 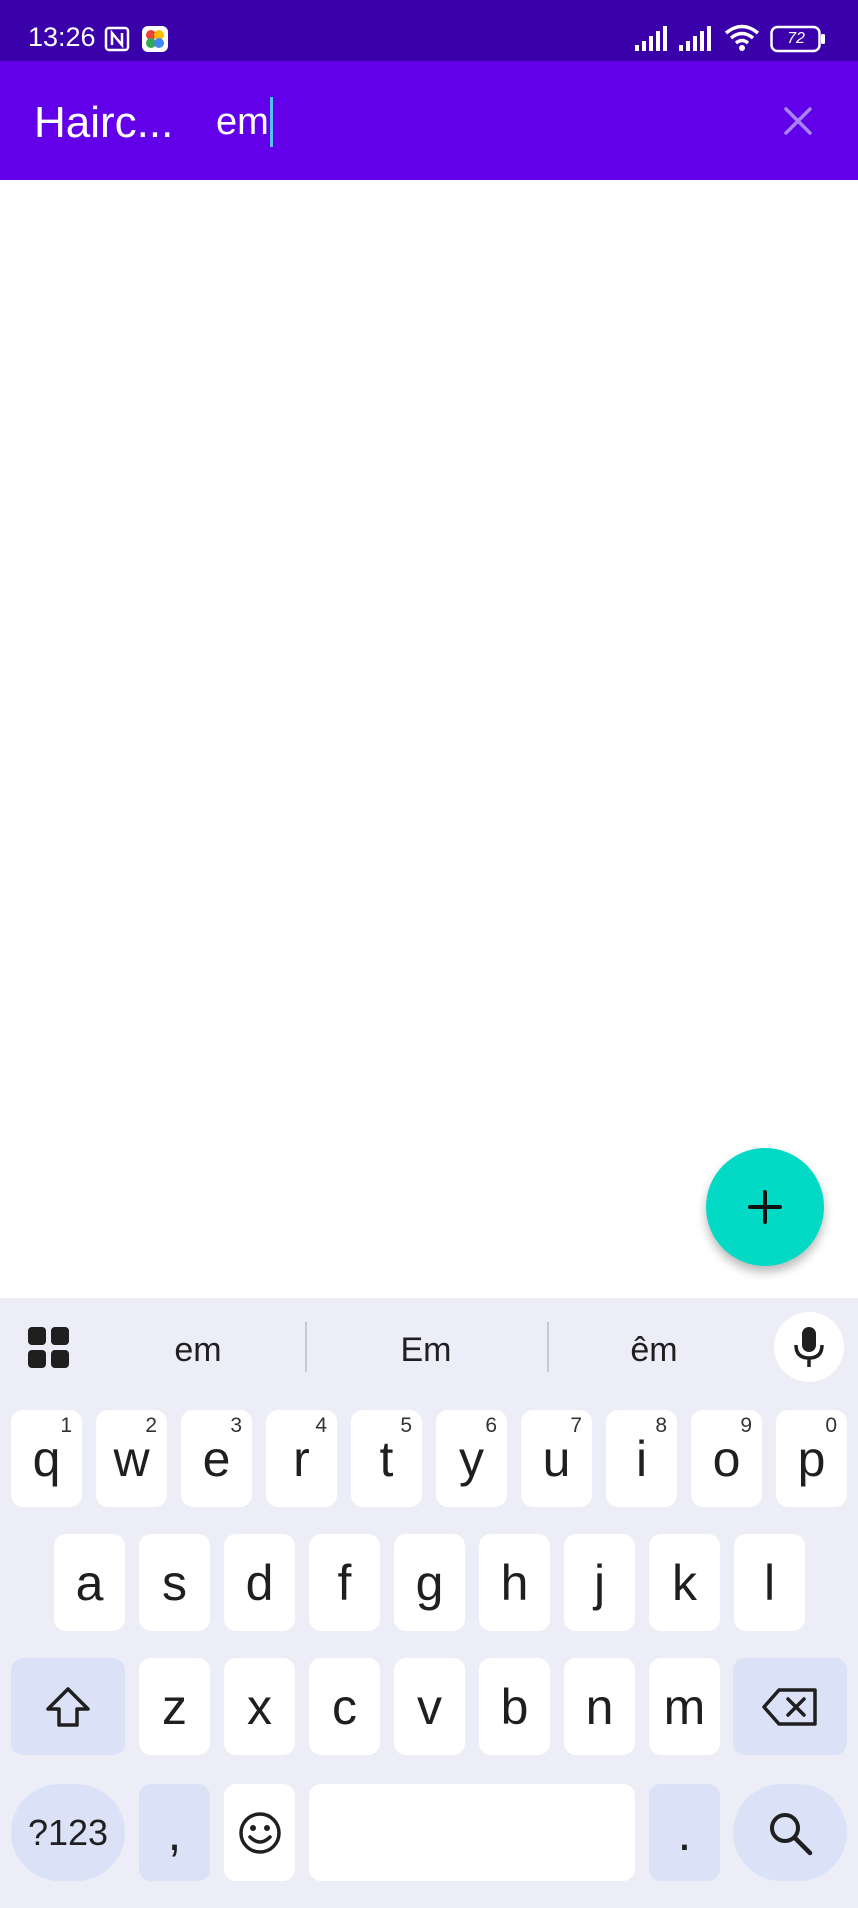 I want to click on emoji-key, so click(x=259, y=1832).